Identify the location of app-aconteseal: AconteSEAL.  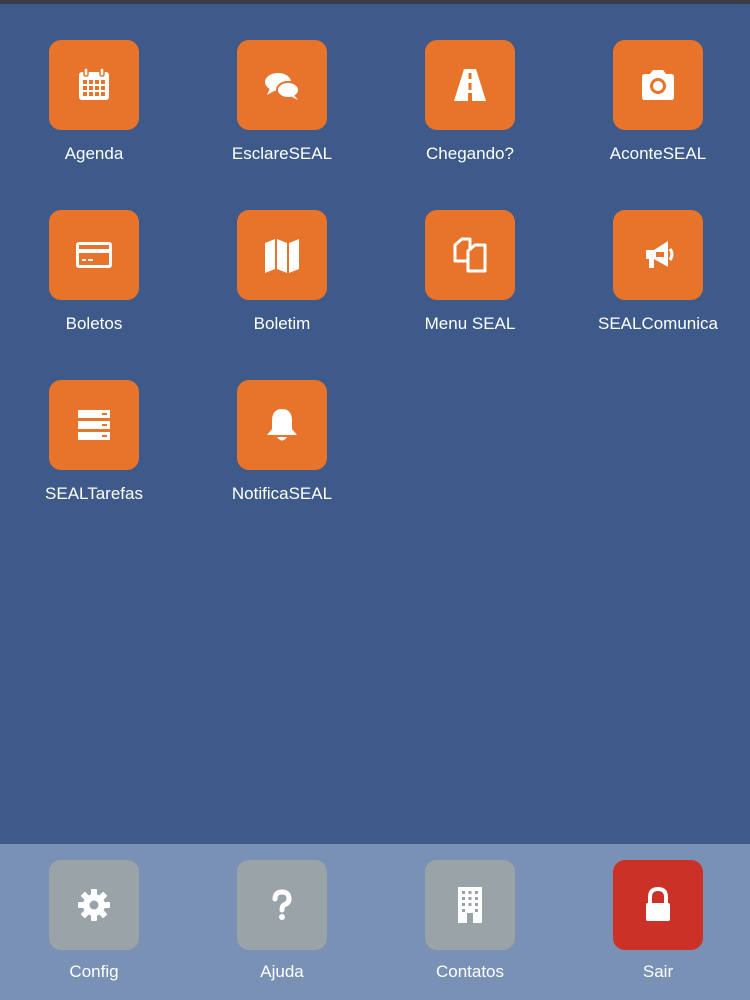
(657, 102).